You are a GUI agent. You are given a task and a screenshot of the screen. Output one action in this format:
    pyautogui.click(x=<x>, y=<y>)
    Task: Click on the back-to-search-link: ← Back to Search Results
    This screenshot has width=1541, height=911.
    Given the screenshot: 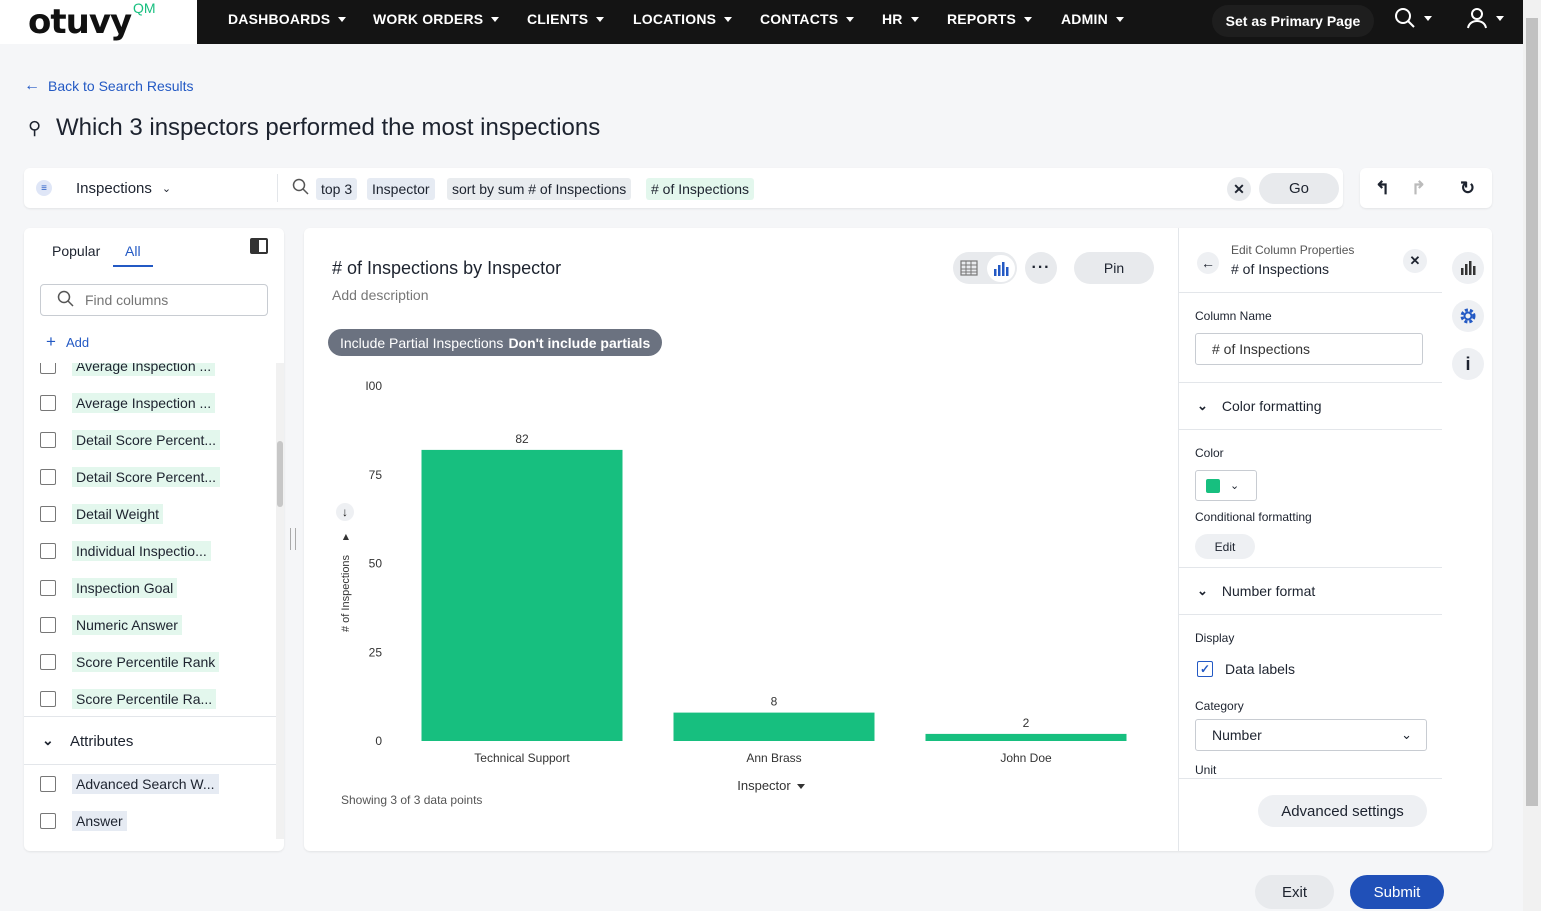 What is the action you would take?
    pyautogui.click(x=109, y=86)
    